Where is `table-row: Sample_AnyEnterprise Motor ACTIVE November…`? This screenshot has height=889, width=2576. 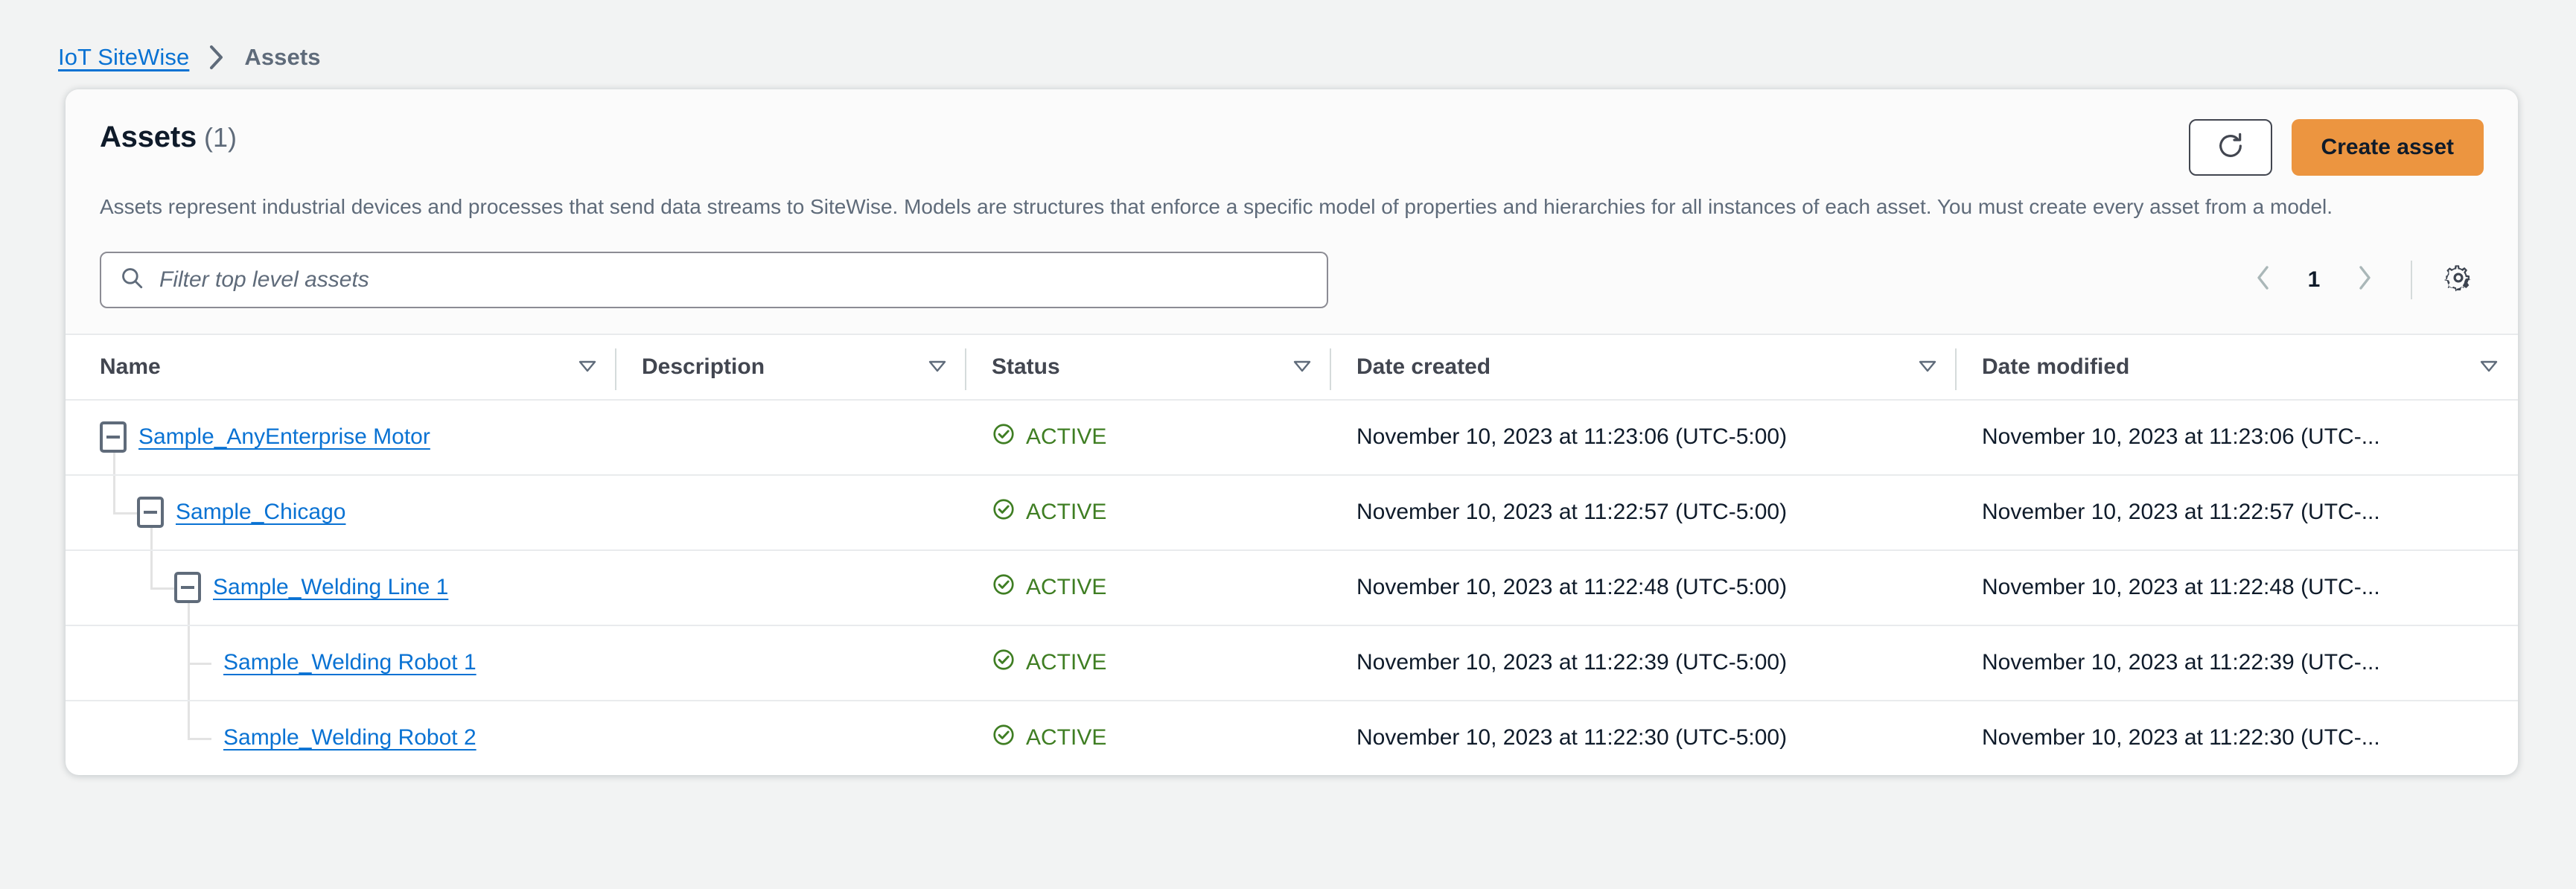
table-row: Sample_AnyEnterprise Motor ACTIVE November… is located at coordinates (1292, 437).